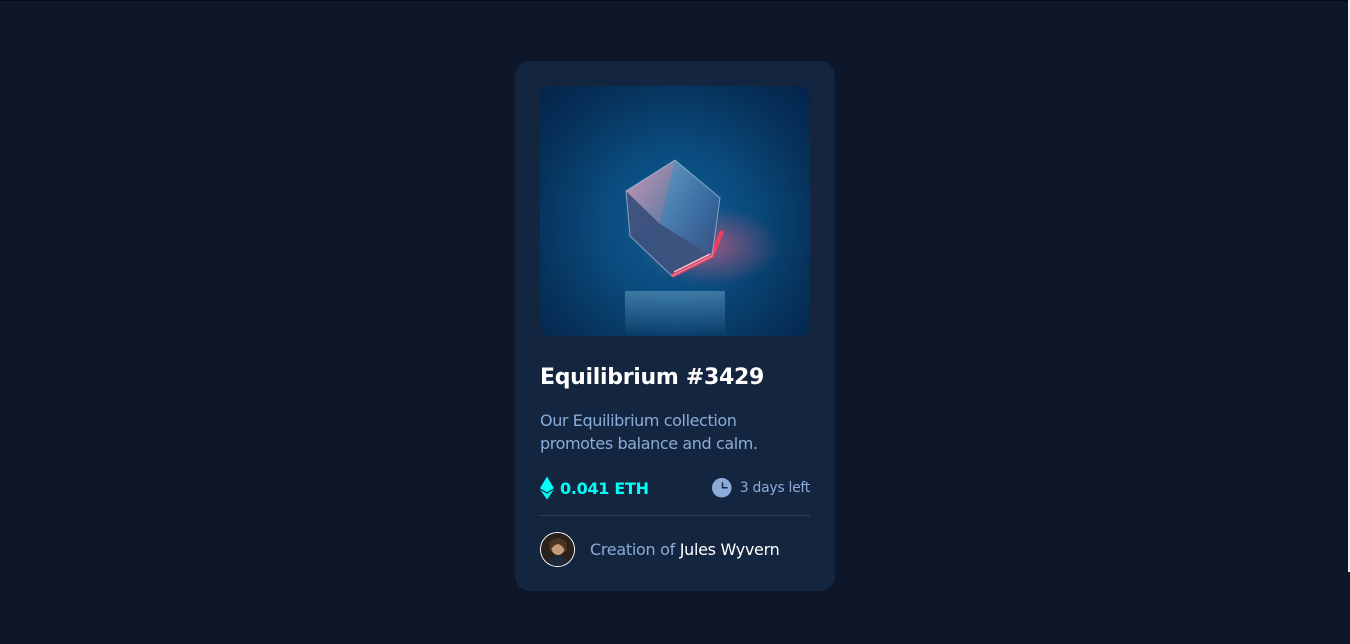 This screenshot has width=1350, height=644. Describe the element at coordinates (675, 488) in the screenshot. I see `nft-meta-row: 0.041 ETH 3 days left` at that location.